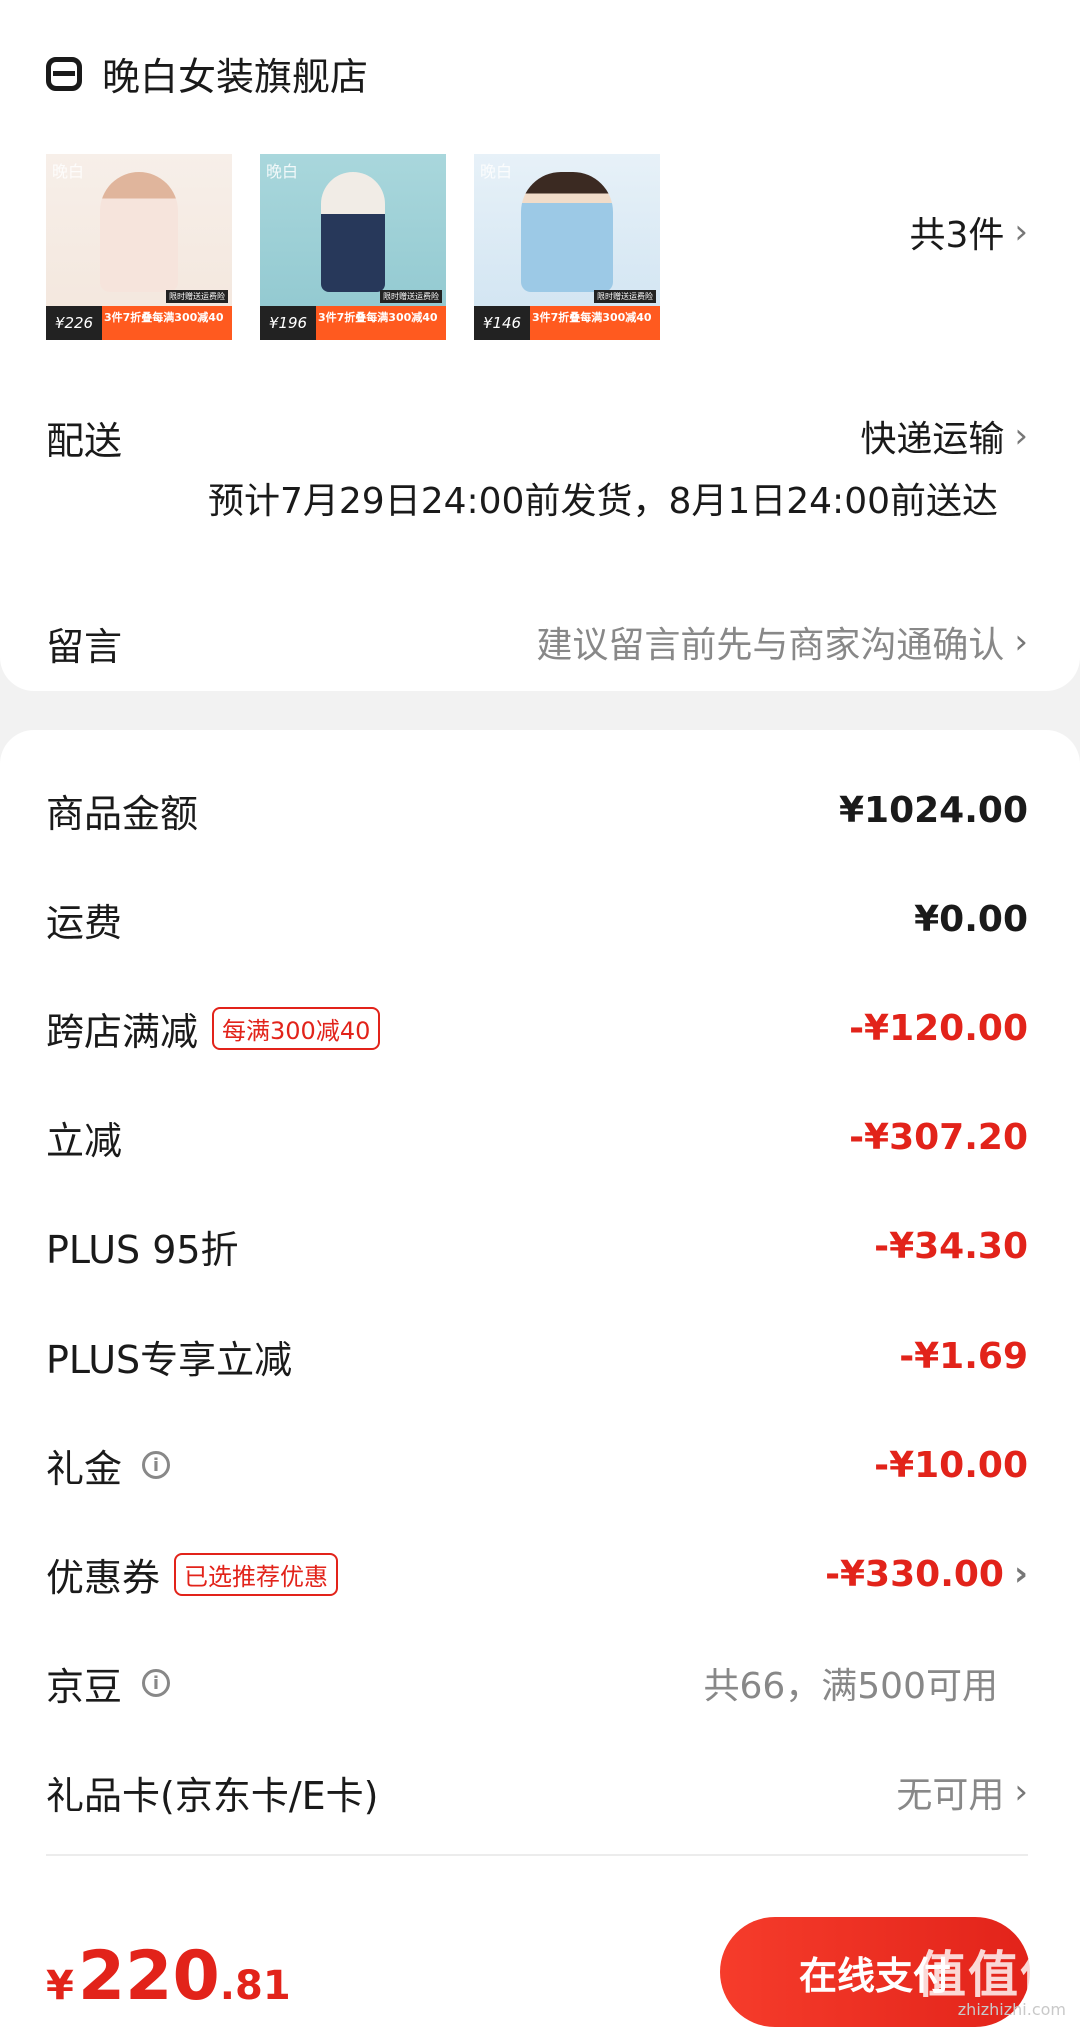 The width and height of the screenshot is (1080, 2041). I want to click on total-price: ¥ 220 .81, so click(168, 1976).